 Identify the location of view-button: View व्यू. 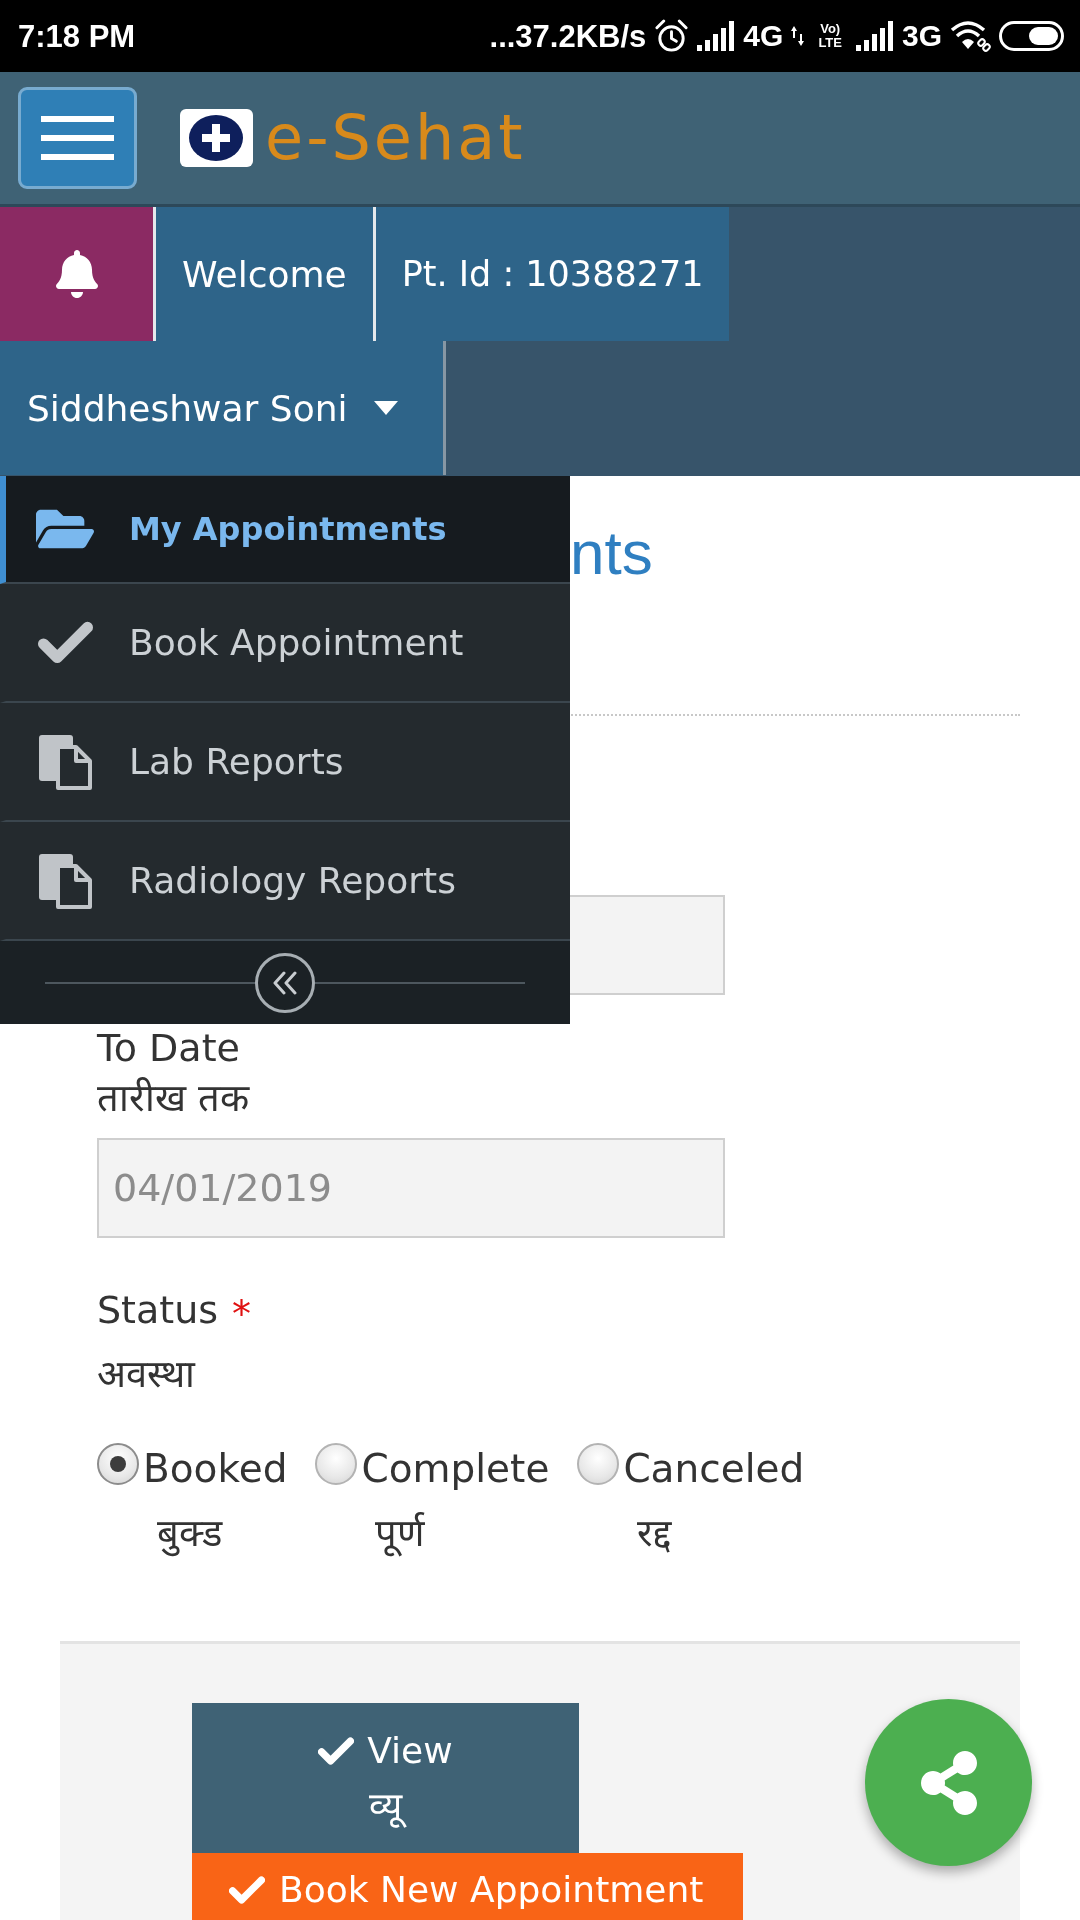
(385, 1778).